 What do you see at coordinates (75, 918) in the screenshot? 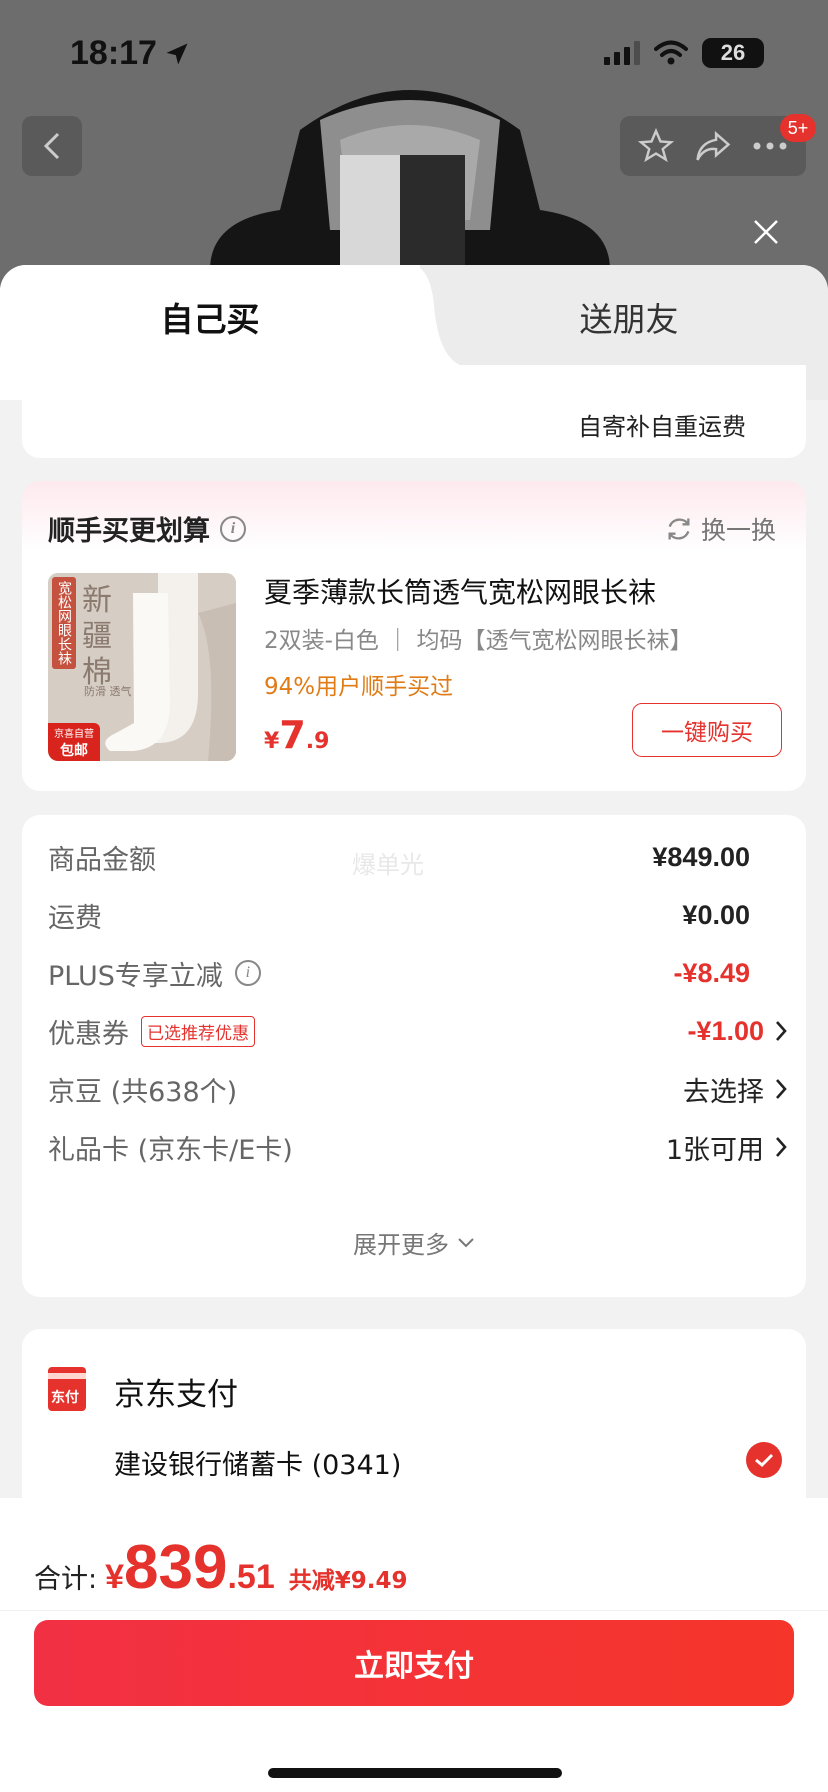
I see `row-label: 运费` at bounding box center [75, 918].